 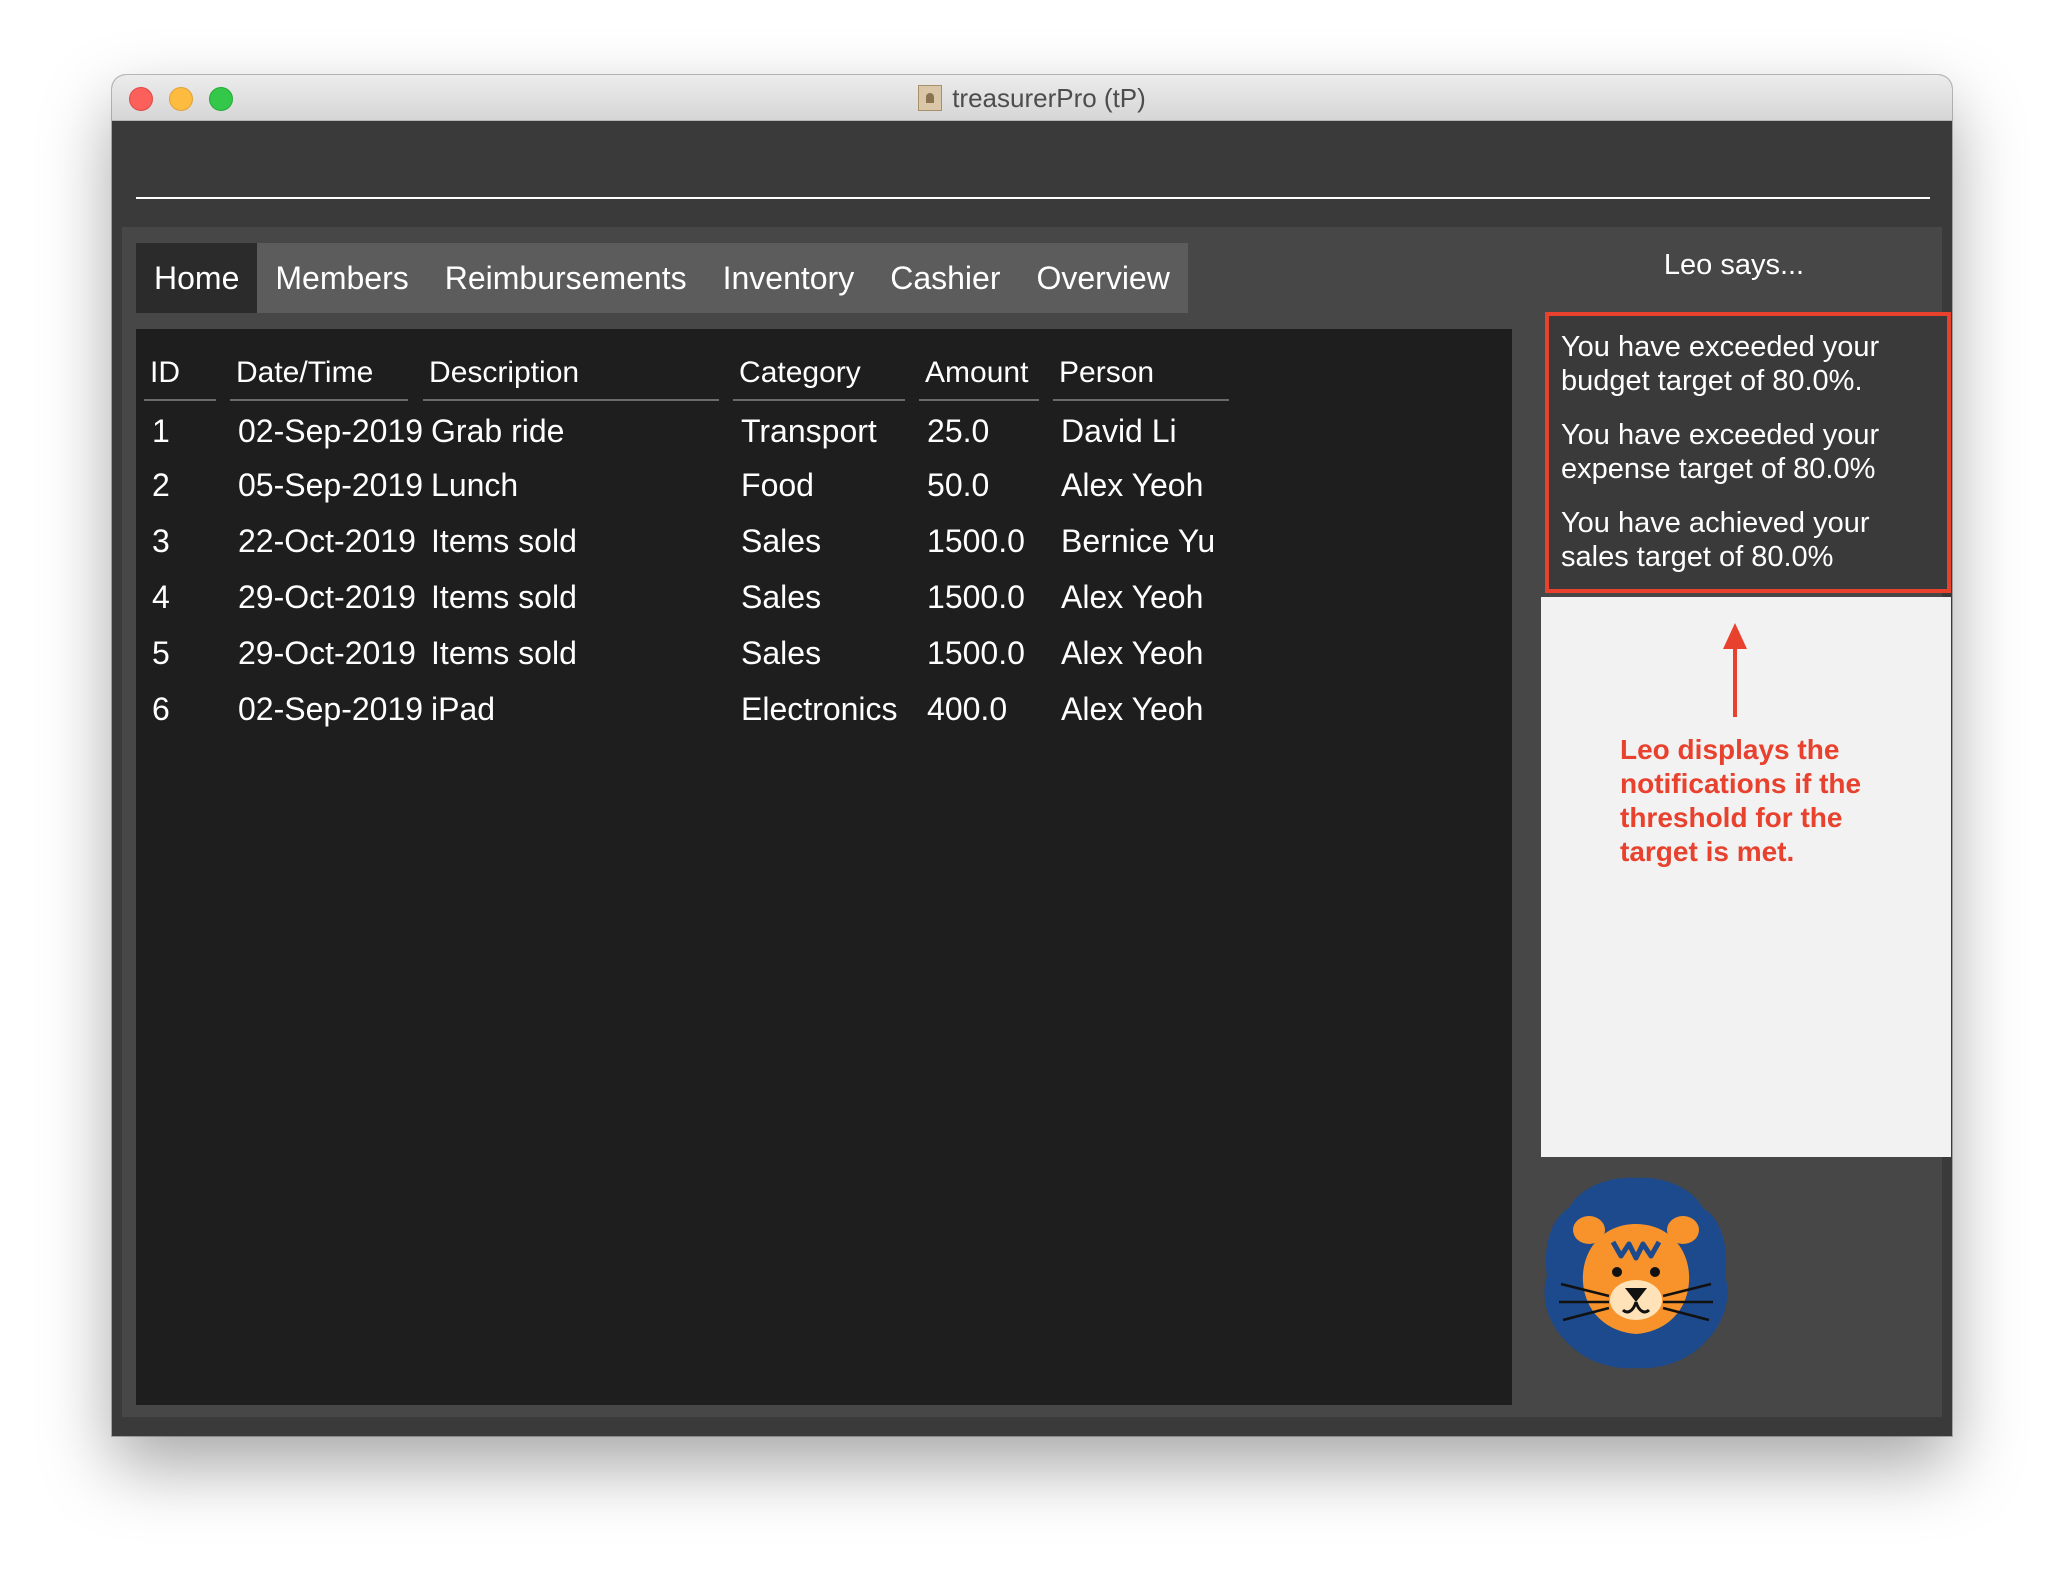 What do you see at coordinates (1735, 681) in the screenshot?
I see `annotation-arrow-shaft` at bounding box center [1735, 681].